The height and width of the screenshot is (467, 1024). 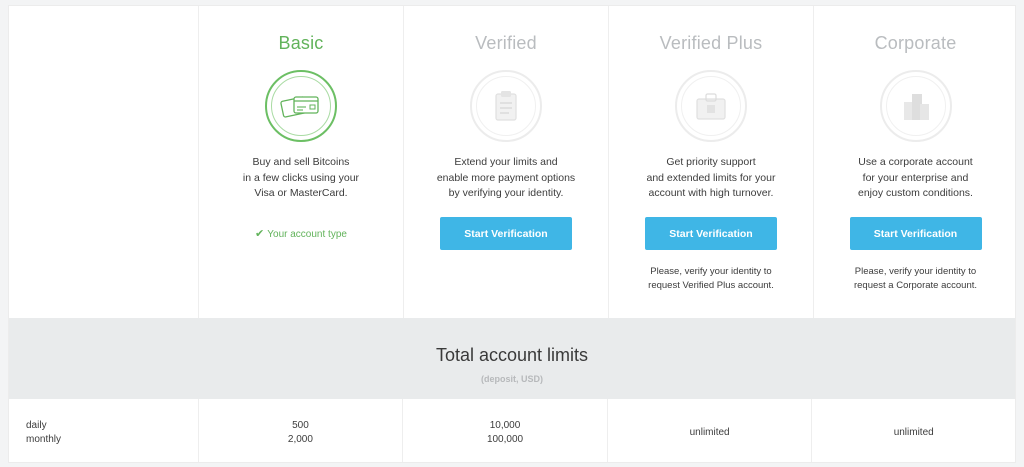 What do you see at coordinates (512, 379) in the screenshot?
I see `limits-subtitle: (deposit, USD)` at bounding box center [512, 379].